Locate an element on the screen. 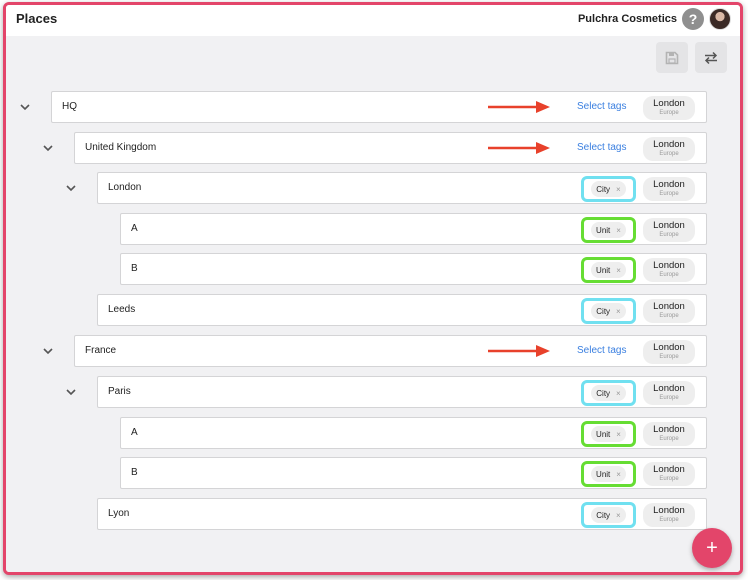 The height and width of the screenshot is (580, 748). tree-row-hq: HQ Select tags London Europe is located at coordinates (379, 107).